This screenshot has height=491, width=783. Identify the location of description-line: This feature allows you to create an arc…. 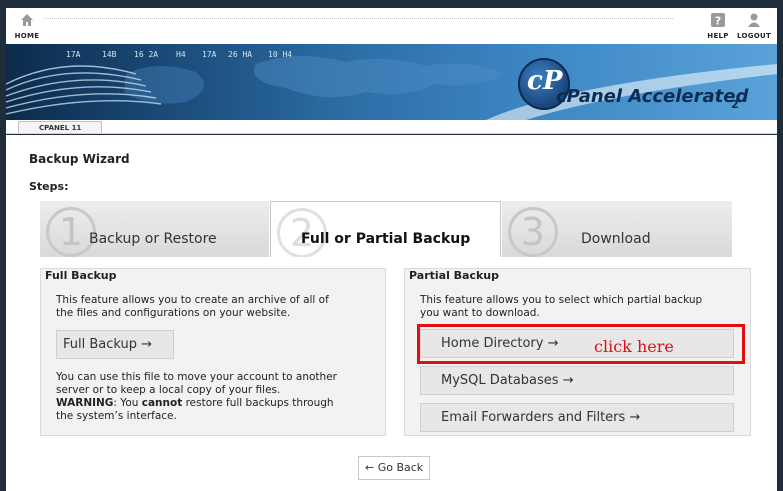
(192, 300).